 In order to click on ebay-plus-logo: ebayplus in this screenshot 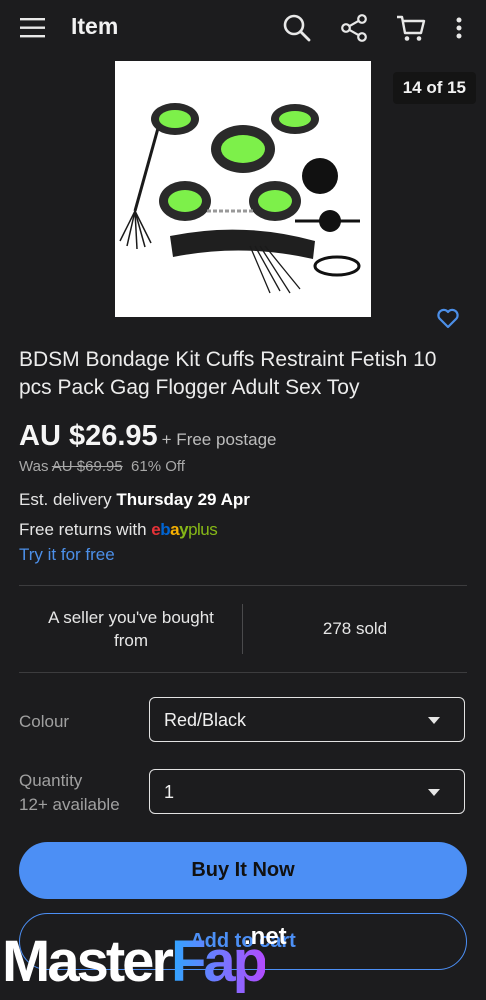, I will do `click(184, 529)`.